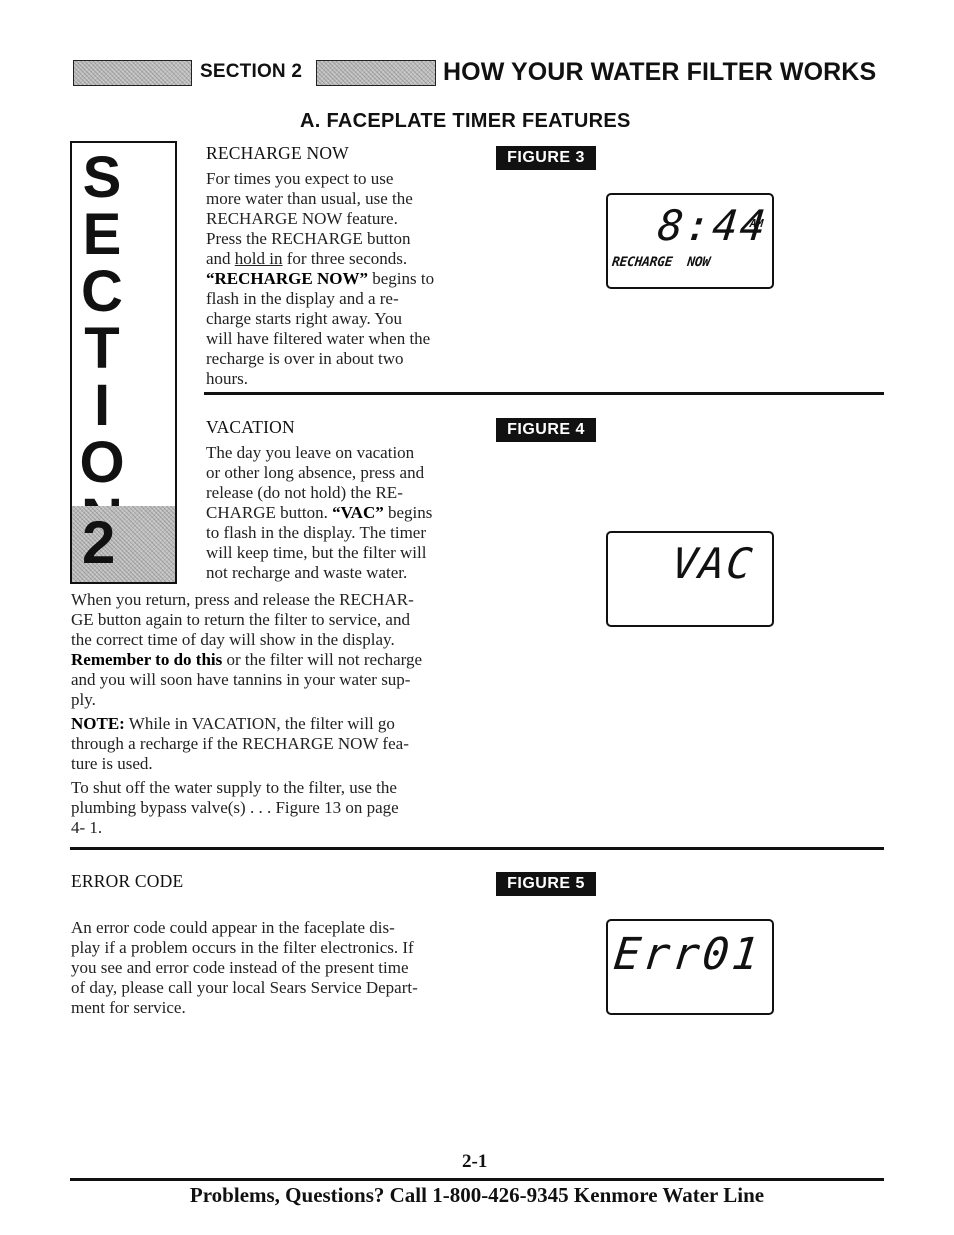 This screenshot has height=1235, width=954. I want to click on figure-4-lcd-display: VAC, so click(690, 579).